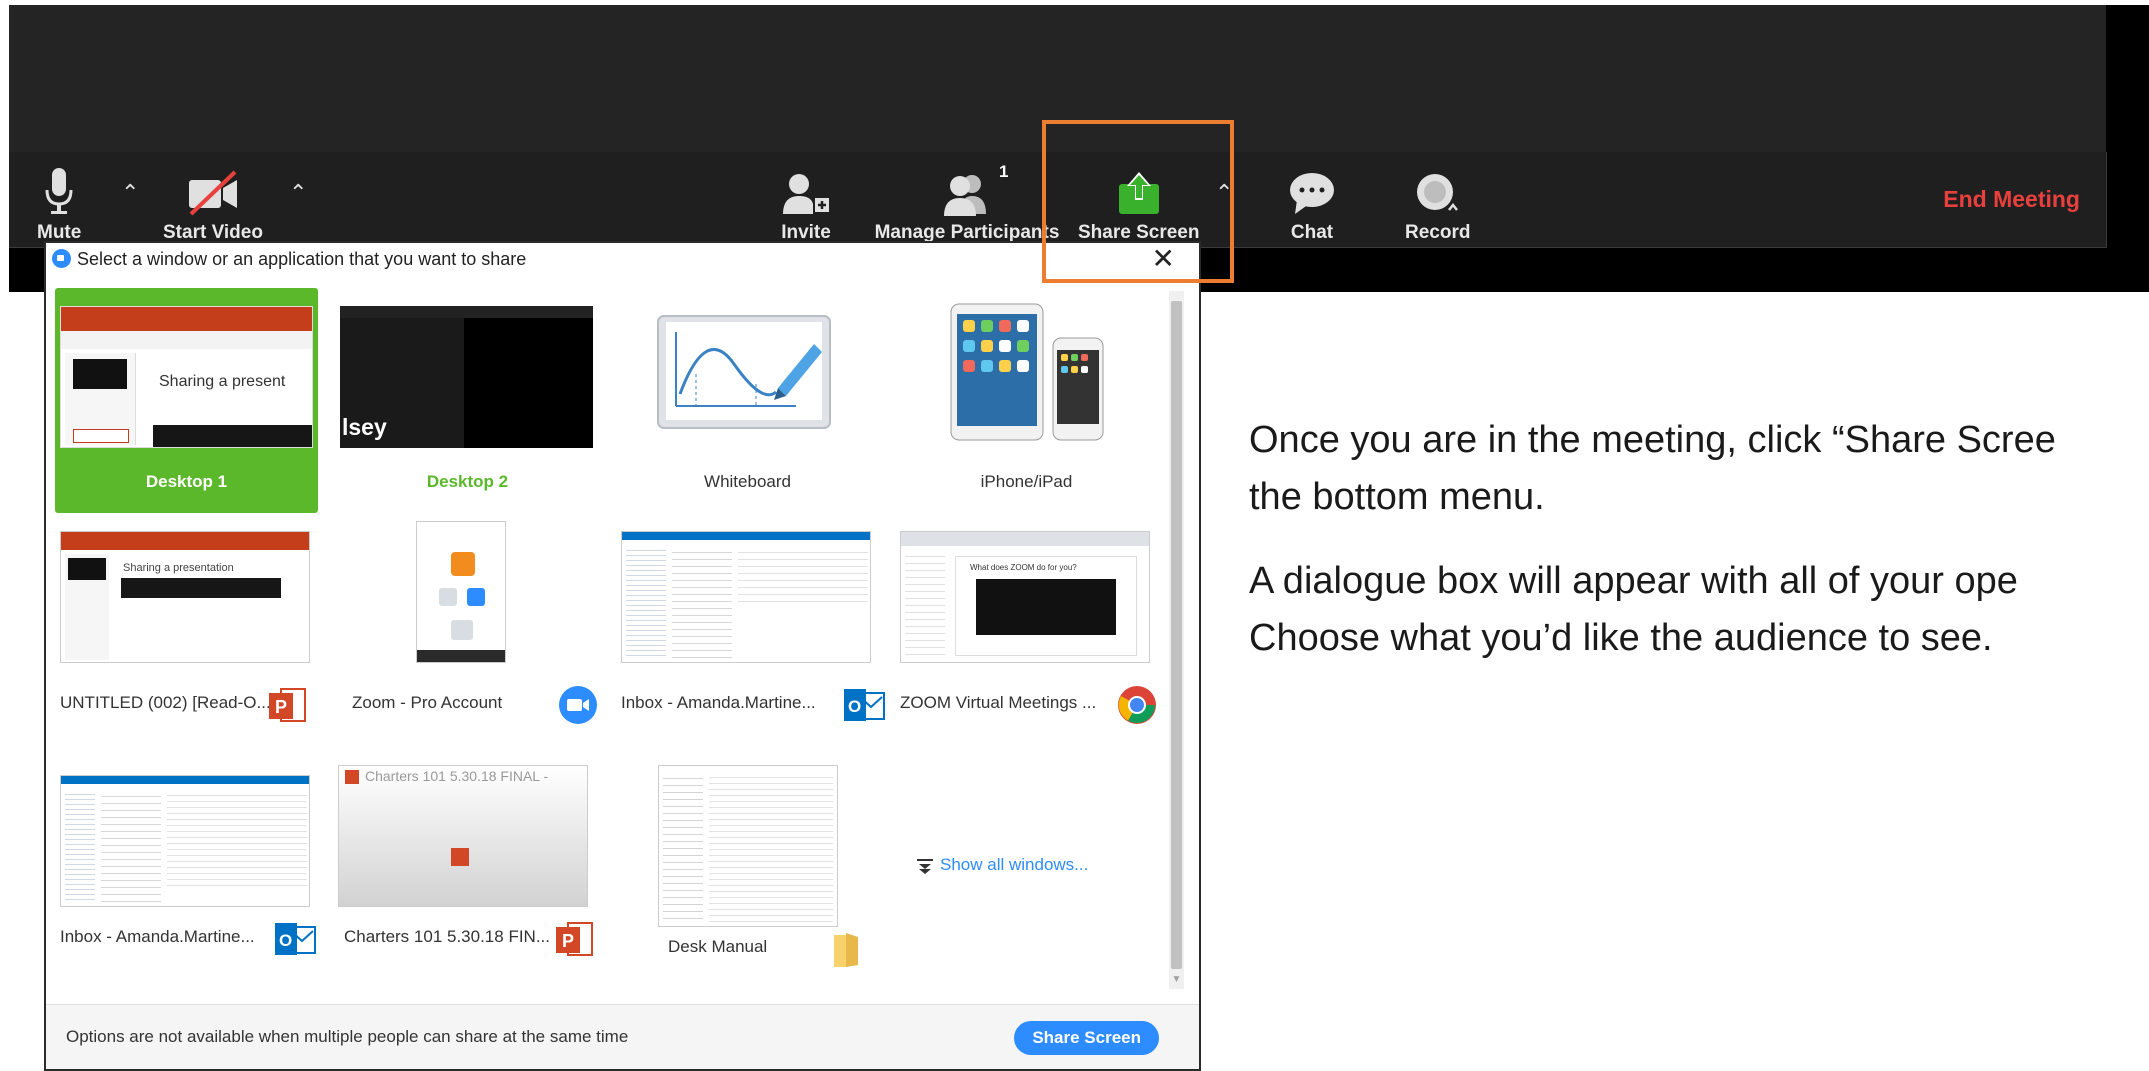 Image resolution: width=2149 pixels, height=1071 pixels. I want to click on video-options-caret: ⌃, so click(298, 193).